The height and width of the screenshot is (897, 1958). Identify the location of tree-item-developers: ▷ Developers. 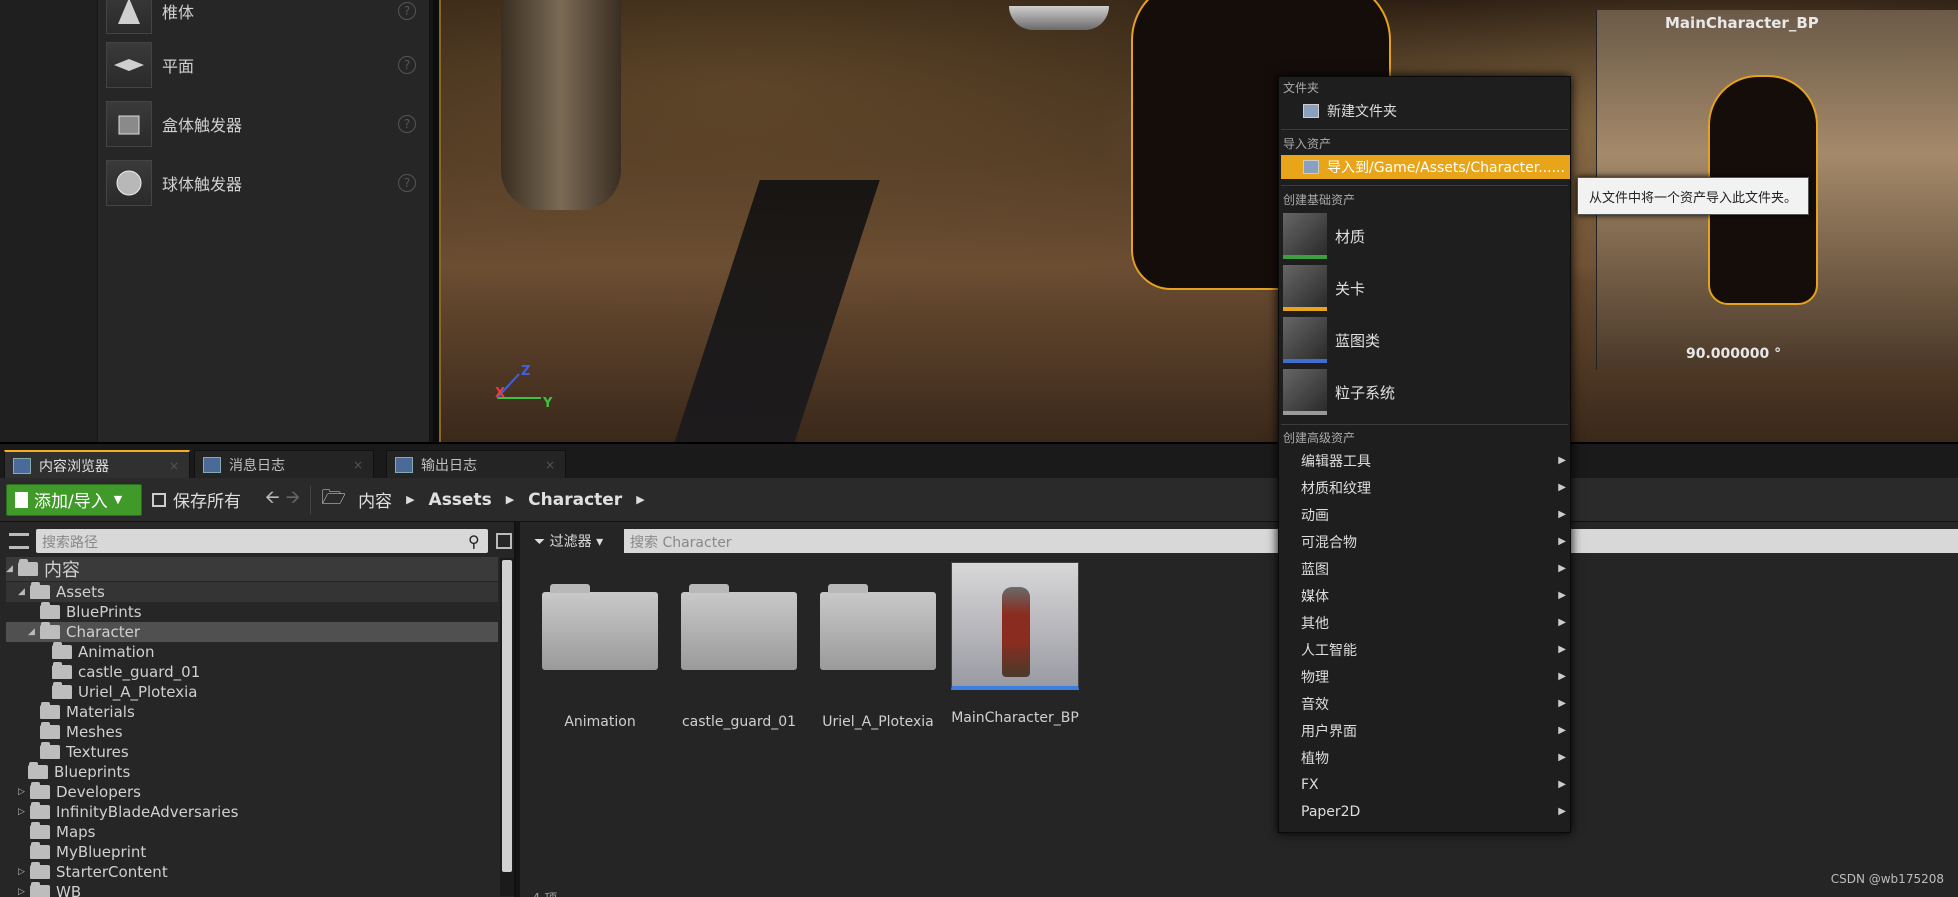
(252, 792).